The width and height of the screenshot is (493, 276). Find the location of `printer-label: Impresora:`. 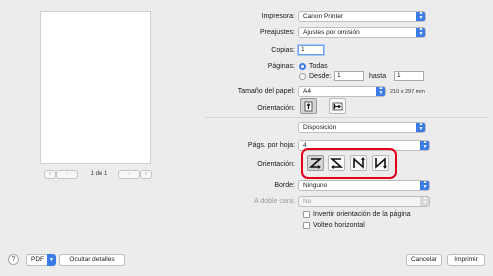

printer-label: Impresora: is located at coordinates (278, 16).